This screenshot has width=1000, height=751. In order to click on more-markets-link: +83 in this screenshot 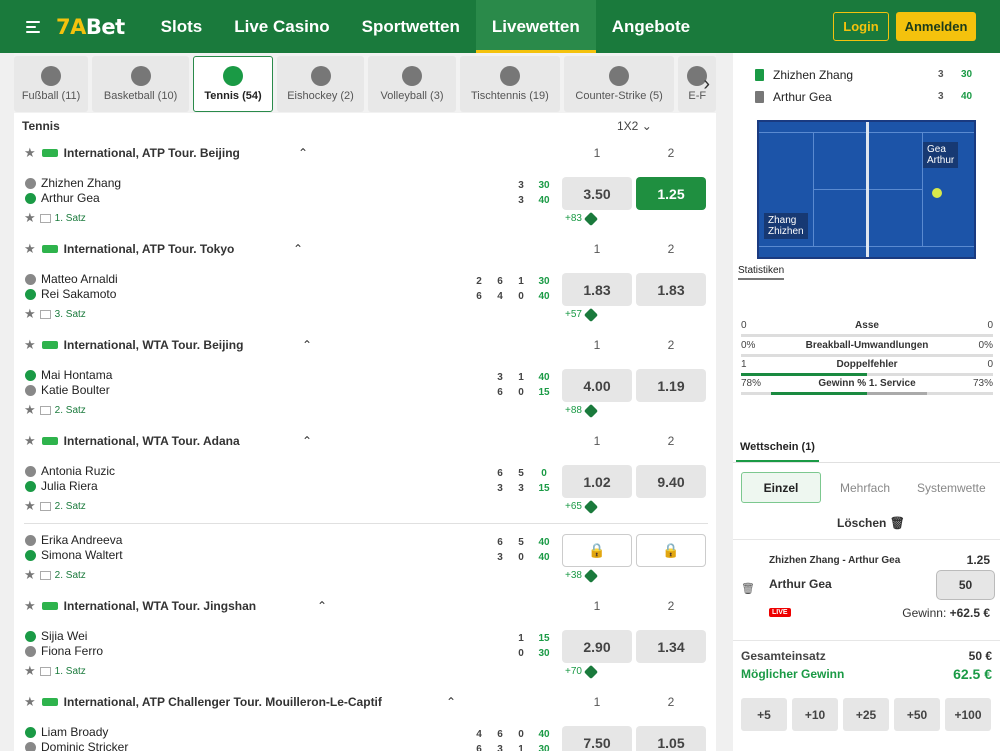, I will do `click(582, 218)`.